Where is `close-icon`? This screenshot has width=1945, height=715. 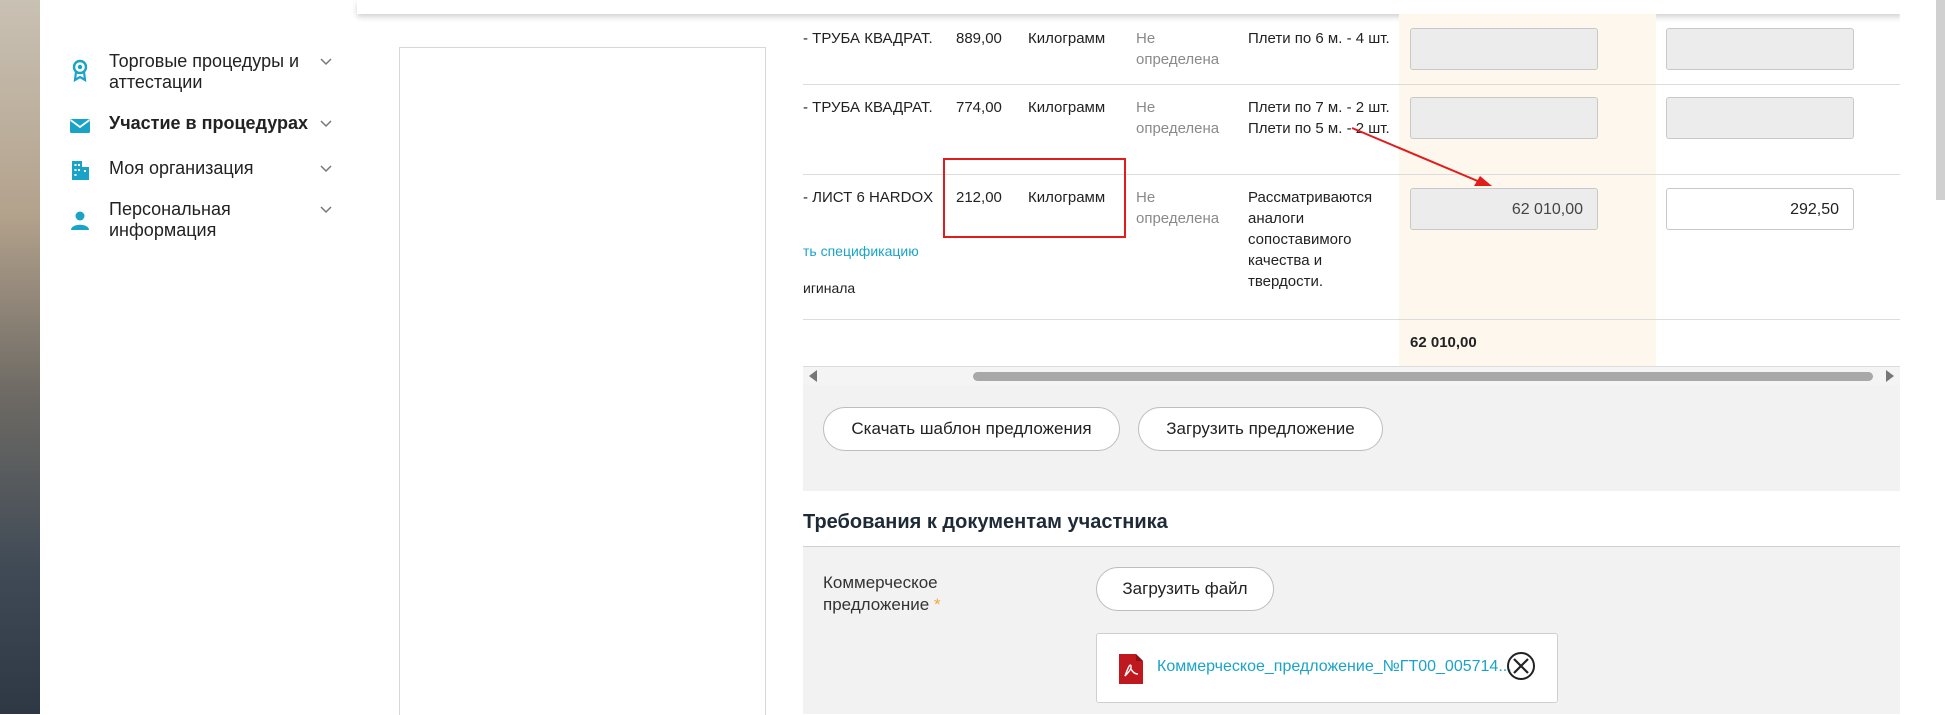
close-icon is located at coordinates (1521, 666).